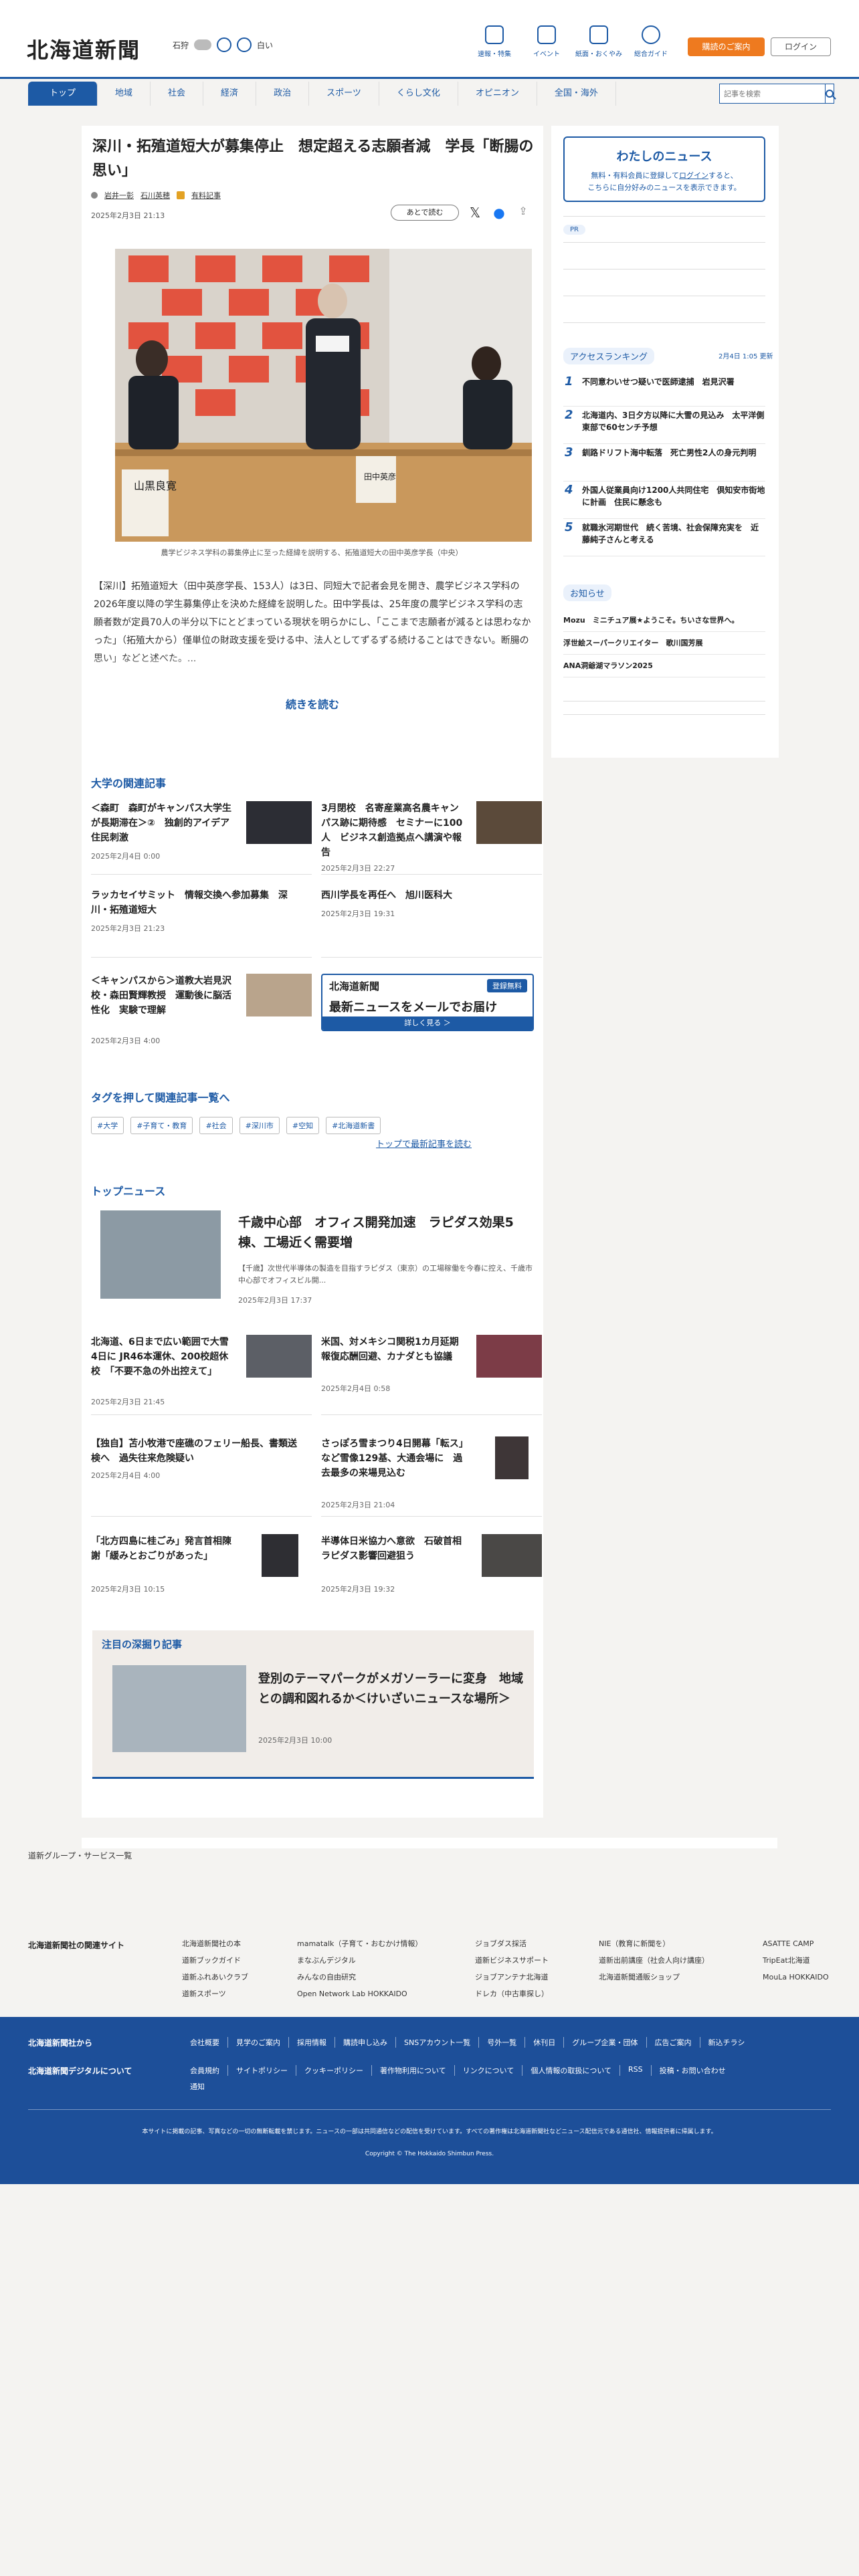 This screenshot has height=2576, width=859. Describe the element at coordinates (223, 44) in the screenshot. I see `weather-widget: 石狩 白い` at that location.